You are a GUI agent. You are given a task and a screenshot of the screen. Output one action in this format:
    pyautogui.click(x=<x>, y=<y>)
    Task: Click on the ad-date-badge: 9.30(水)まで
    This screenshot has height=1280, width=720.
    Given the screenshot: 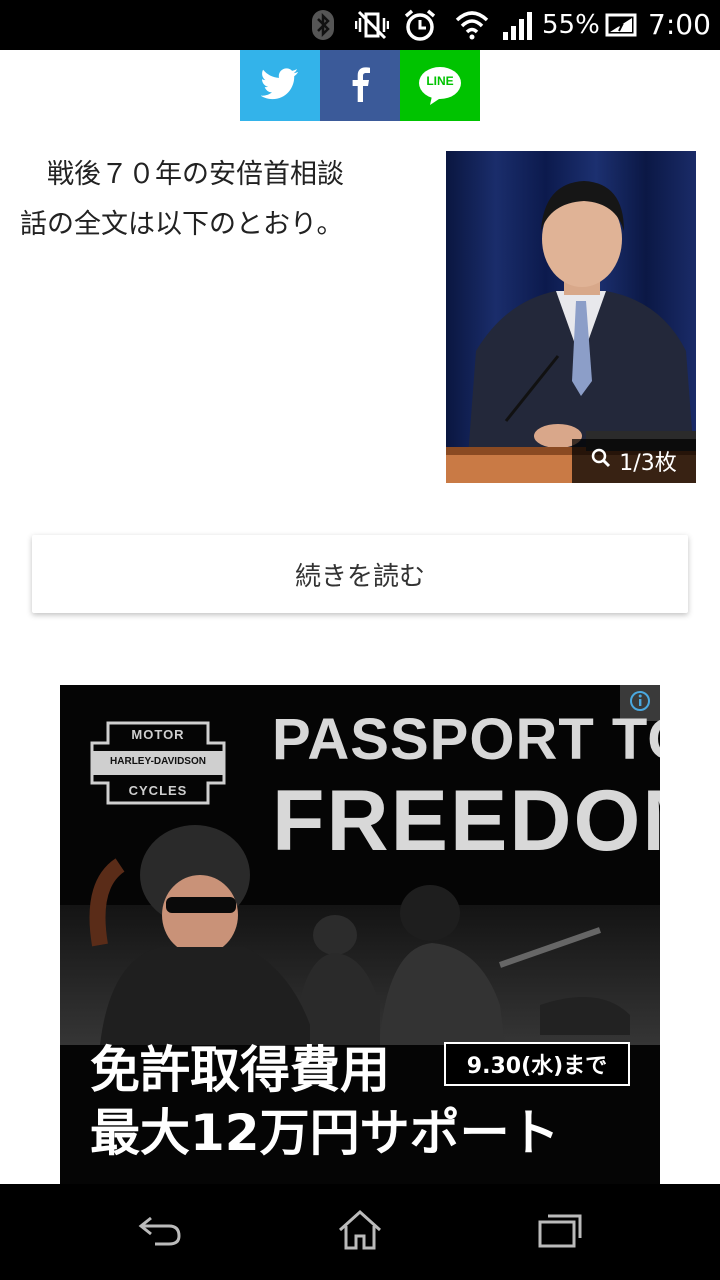 What is the action you would take?
    pyautogui.click(x=537, y=1064)
    